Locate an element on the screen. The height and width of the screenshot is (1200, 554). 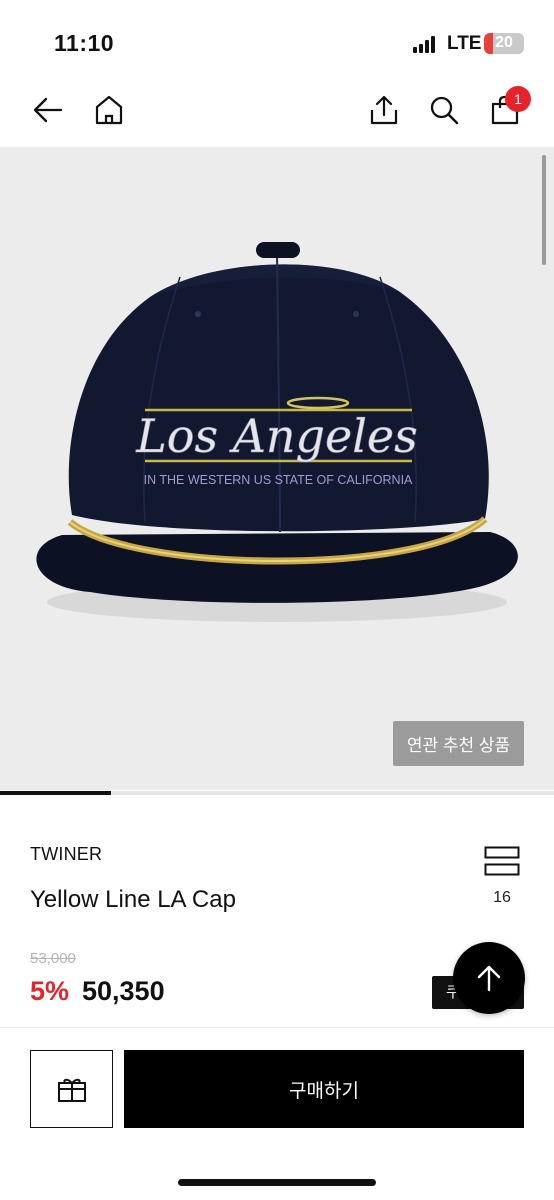
search-icon is located at coordinates (444, 110).